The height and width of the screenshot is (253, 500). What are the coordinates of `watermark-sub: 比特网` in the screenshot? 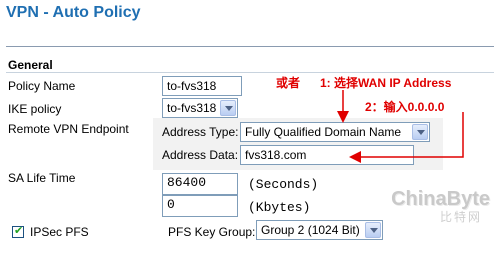 It's located at (460, 217).